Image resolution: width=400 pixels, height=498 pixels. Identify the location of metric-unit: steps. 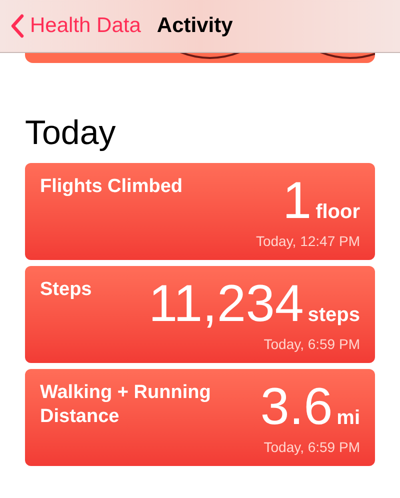
(334, 315).